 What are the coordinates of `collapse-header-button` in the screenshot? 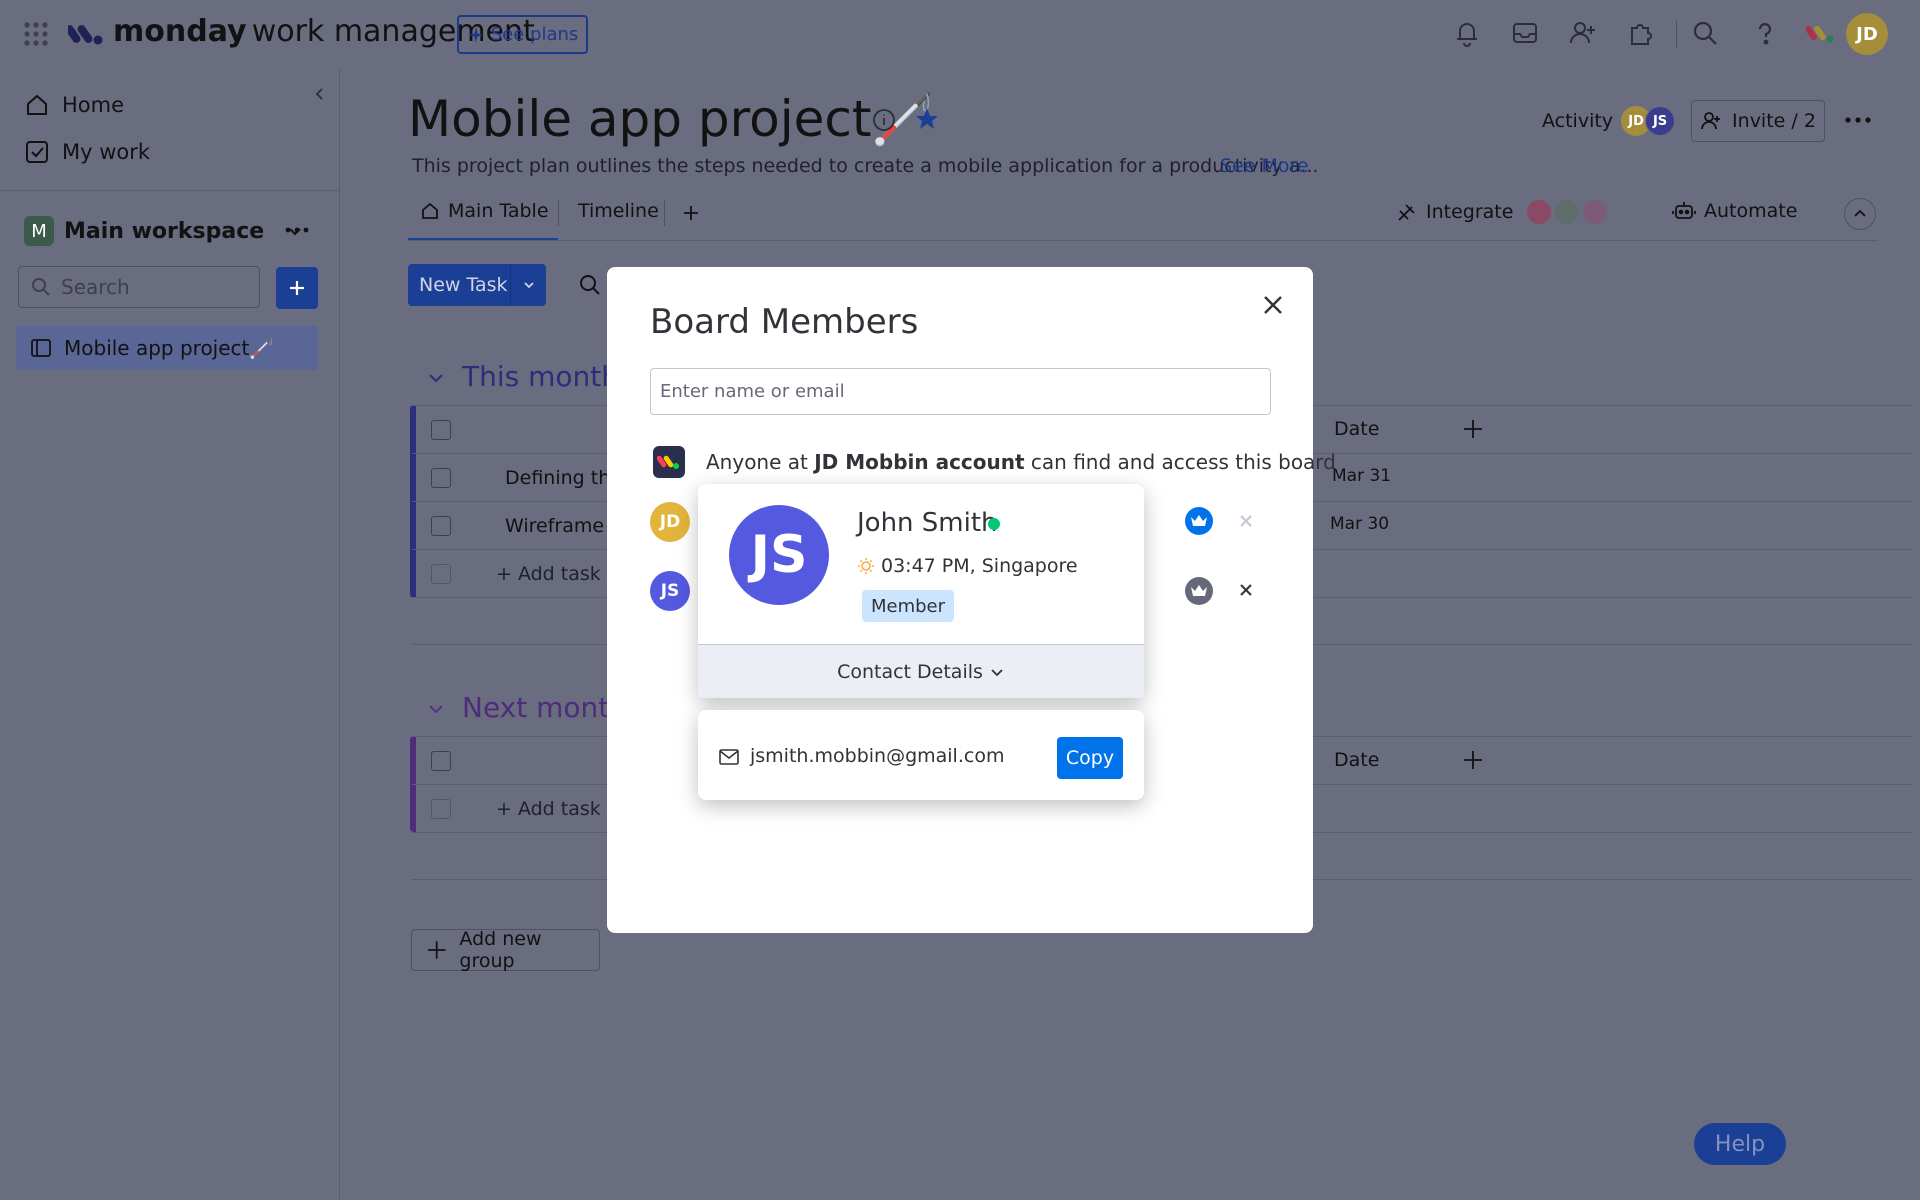 It's located at (1860, 214).